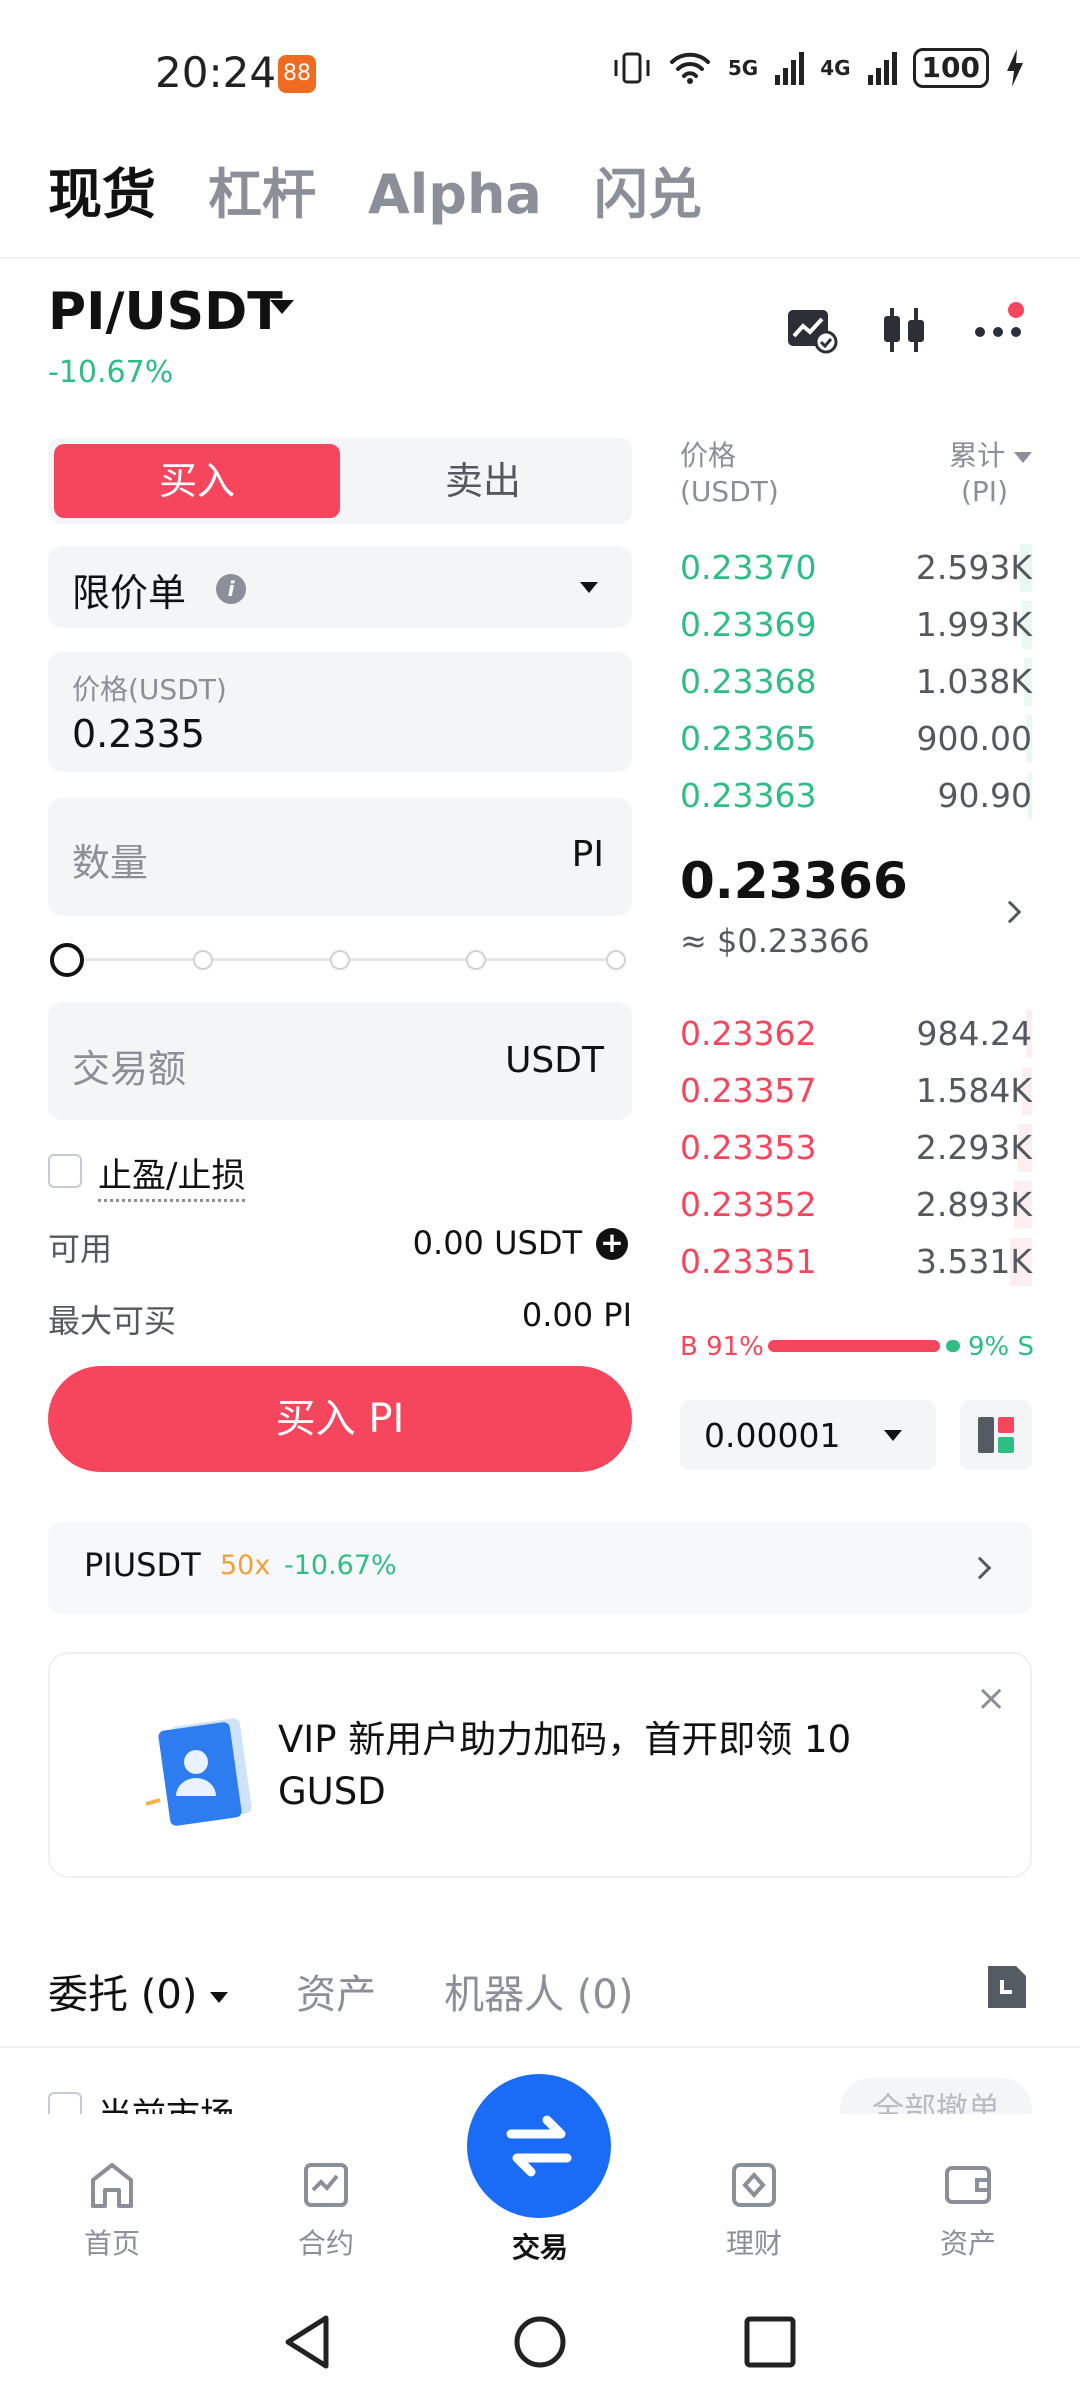 Image resolution: width=1080 pixels, height=2400 pixels. Describe the element at coordinates (138, 1991) in the screenshot. I see `tab-orders: 委托 (0)` at that location.